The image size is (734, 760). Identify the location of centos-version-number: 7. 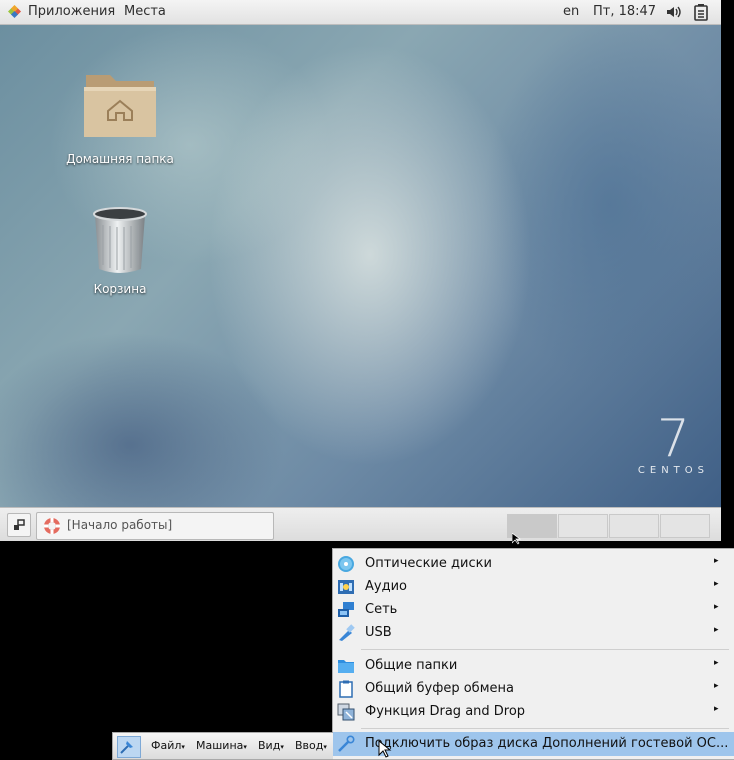
(673, 439).